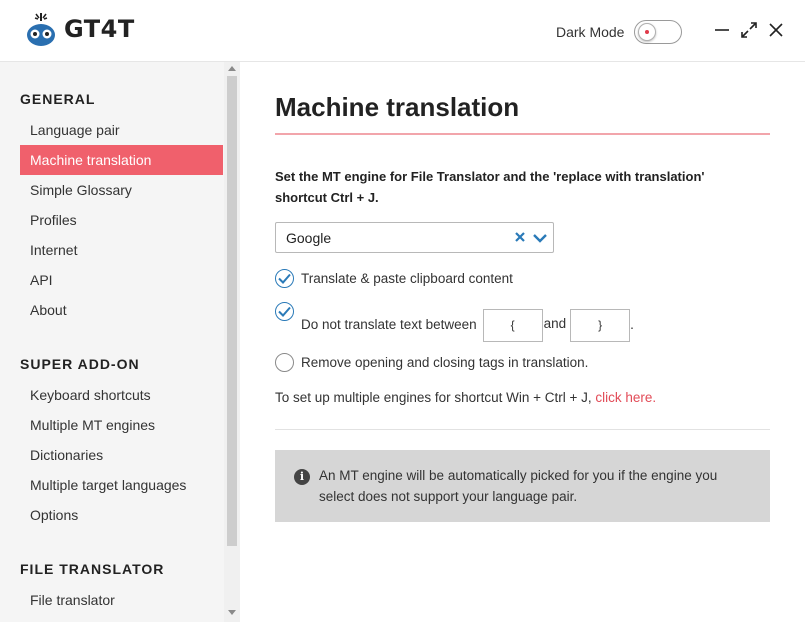 The image size is (805, 622). I want to click on app-name: GT4T, so click(99, 29).